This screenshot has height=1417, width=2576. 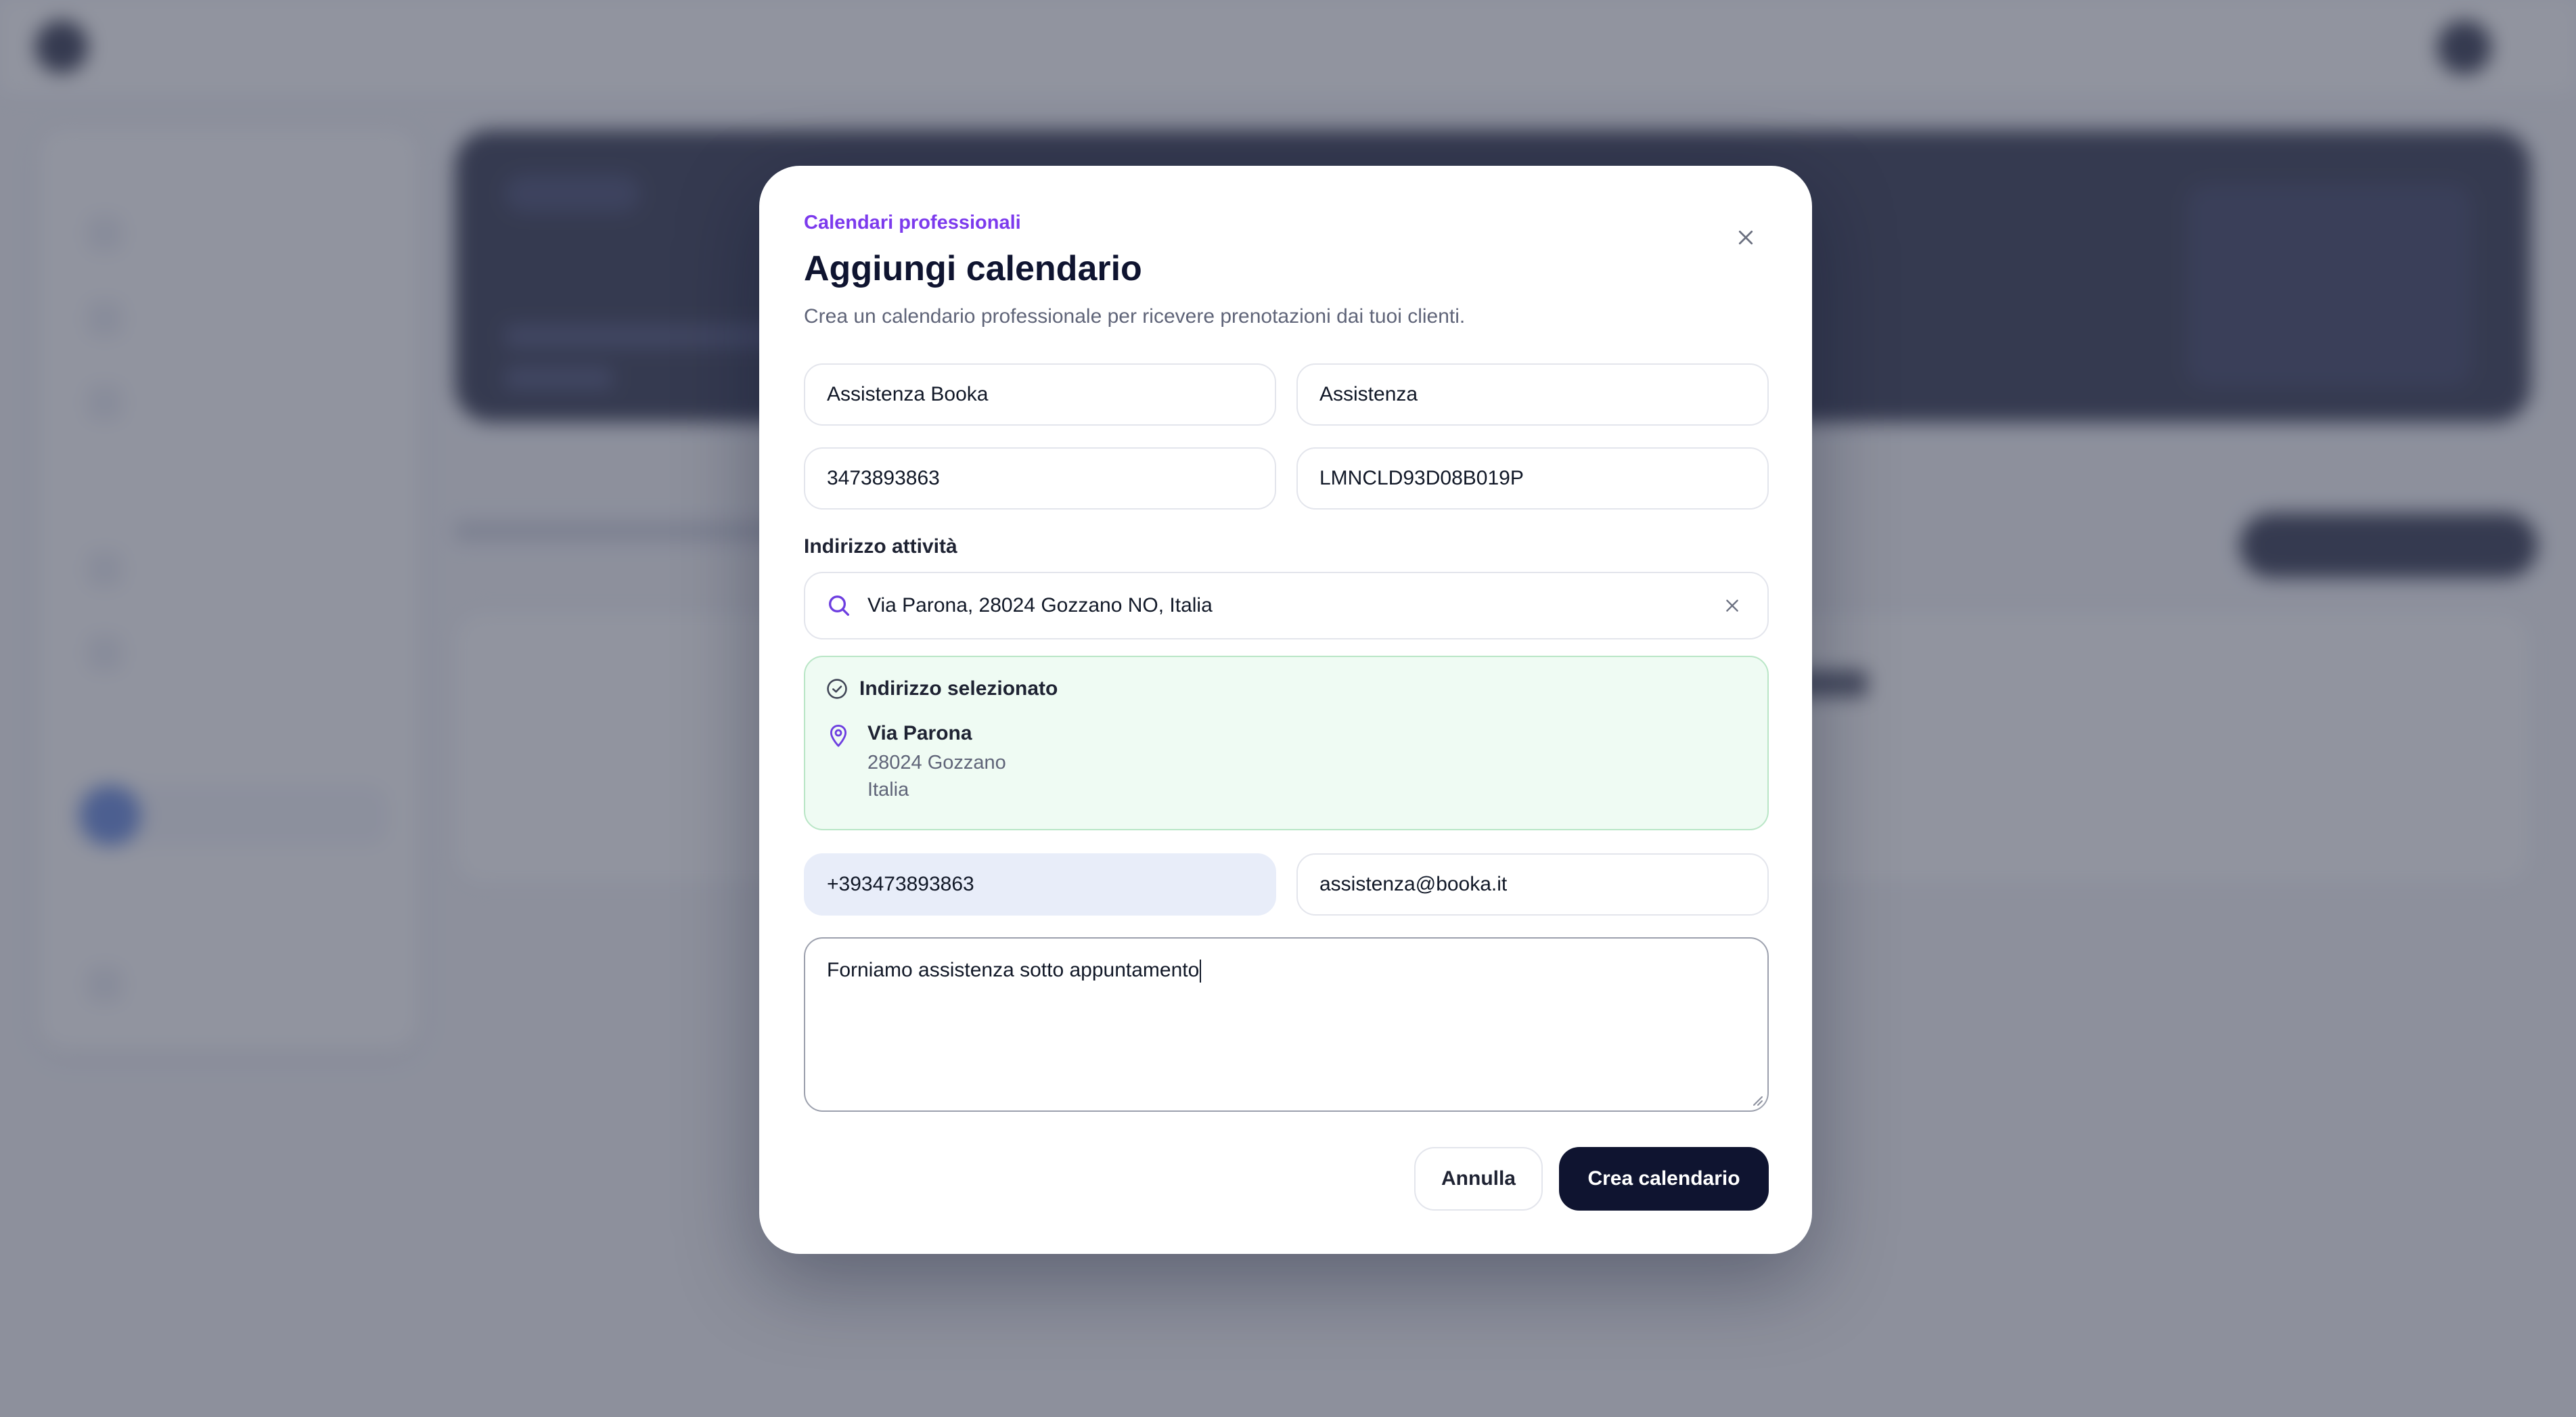 I want to click on phone-input: +393473893863, so click(x=1040, y=884).